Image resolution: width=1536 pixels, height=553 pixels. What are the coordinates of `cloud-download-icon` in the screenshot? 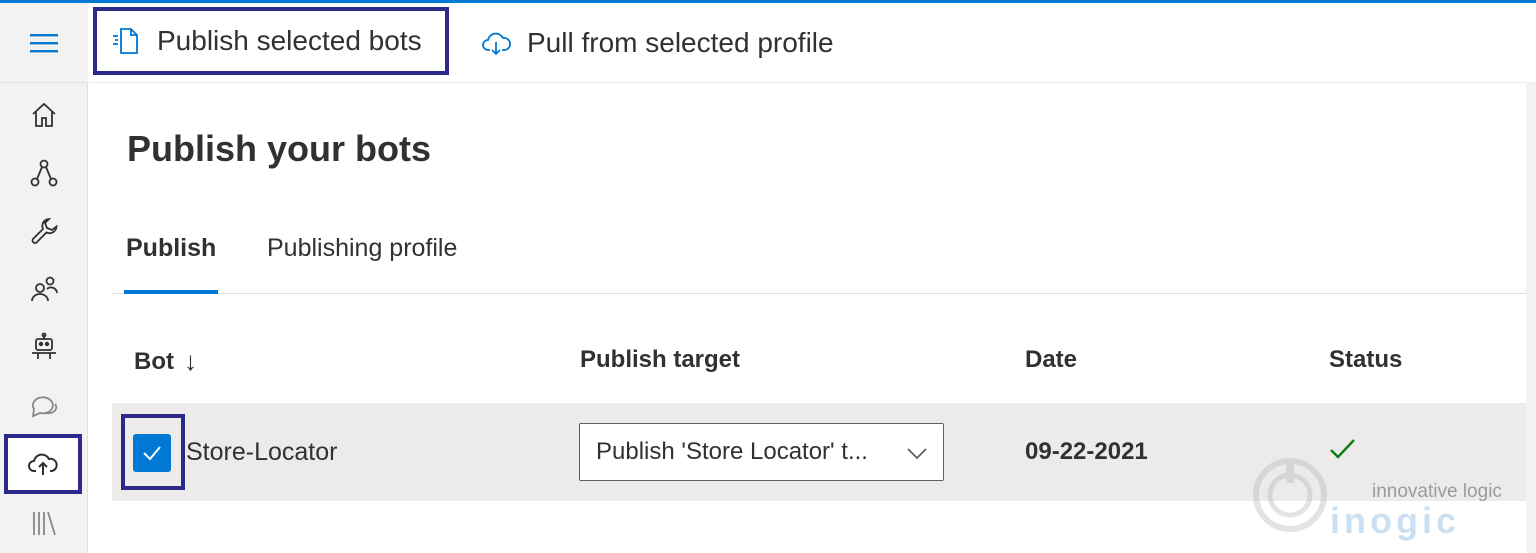 It's located at (496, 44).